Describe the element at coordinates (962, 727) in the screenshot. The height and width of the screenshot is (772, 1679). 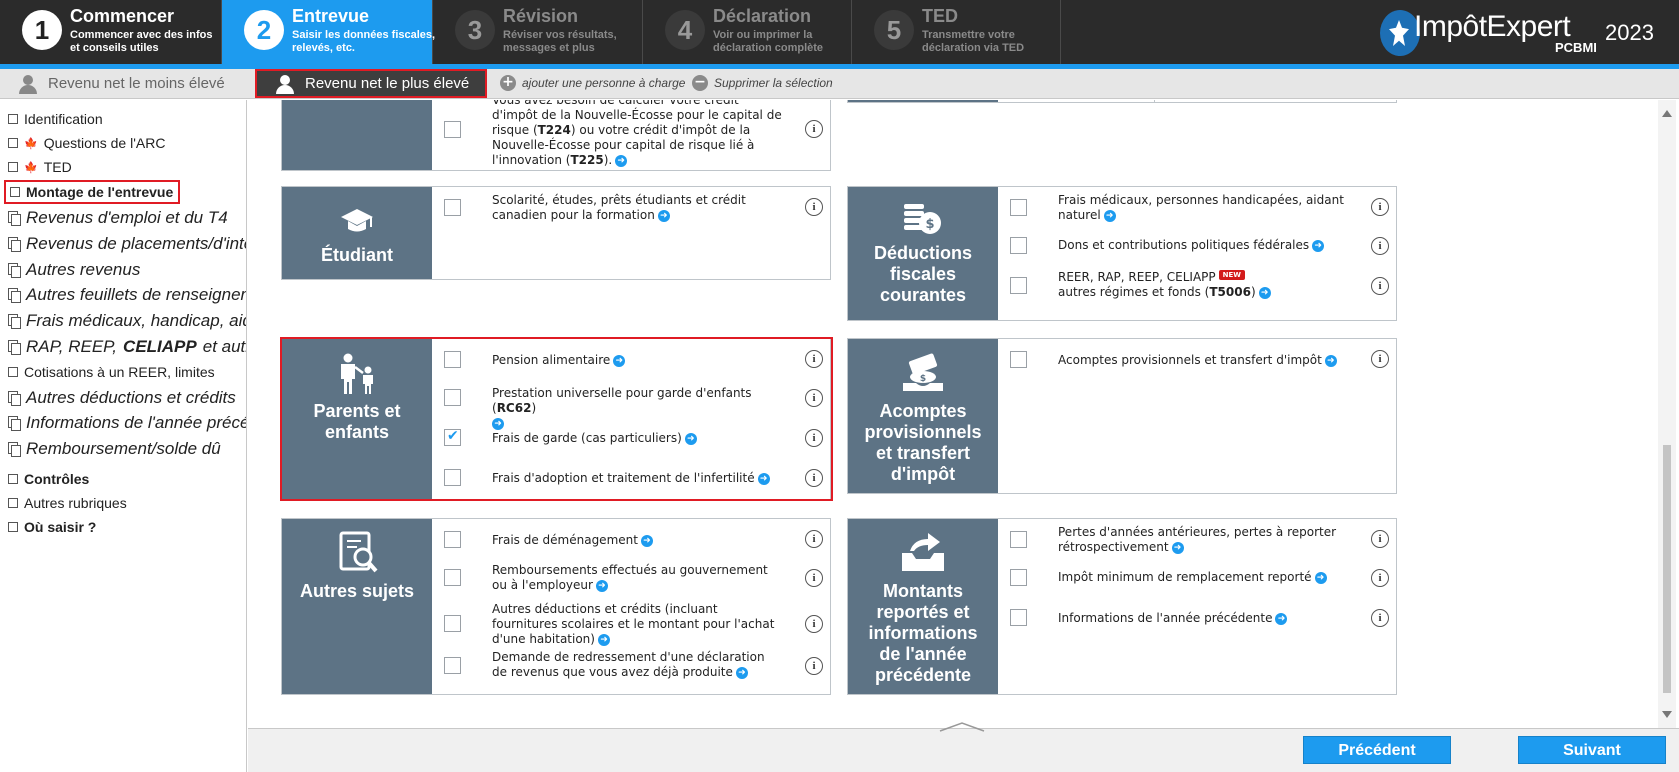
I see `chevron-up-icon` at that location.